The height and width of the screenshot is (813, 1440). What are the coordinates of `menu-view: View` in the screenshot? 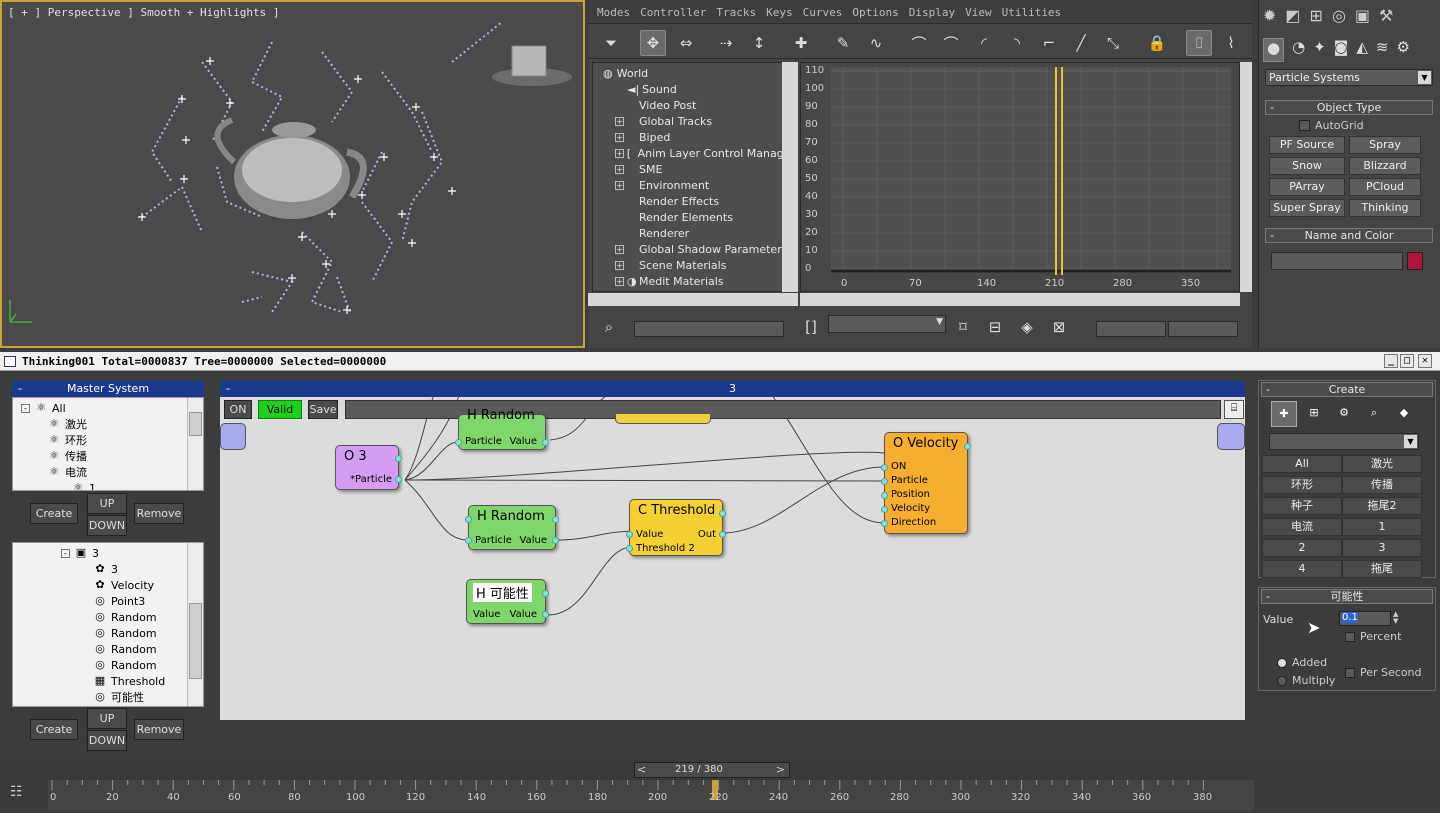 It's located at (978, 11).